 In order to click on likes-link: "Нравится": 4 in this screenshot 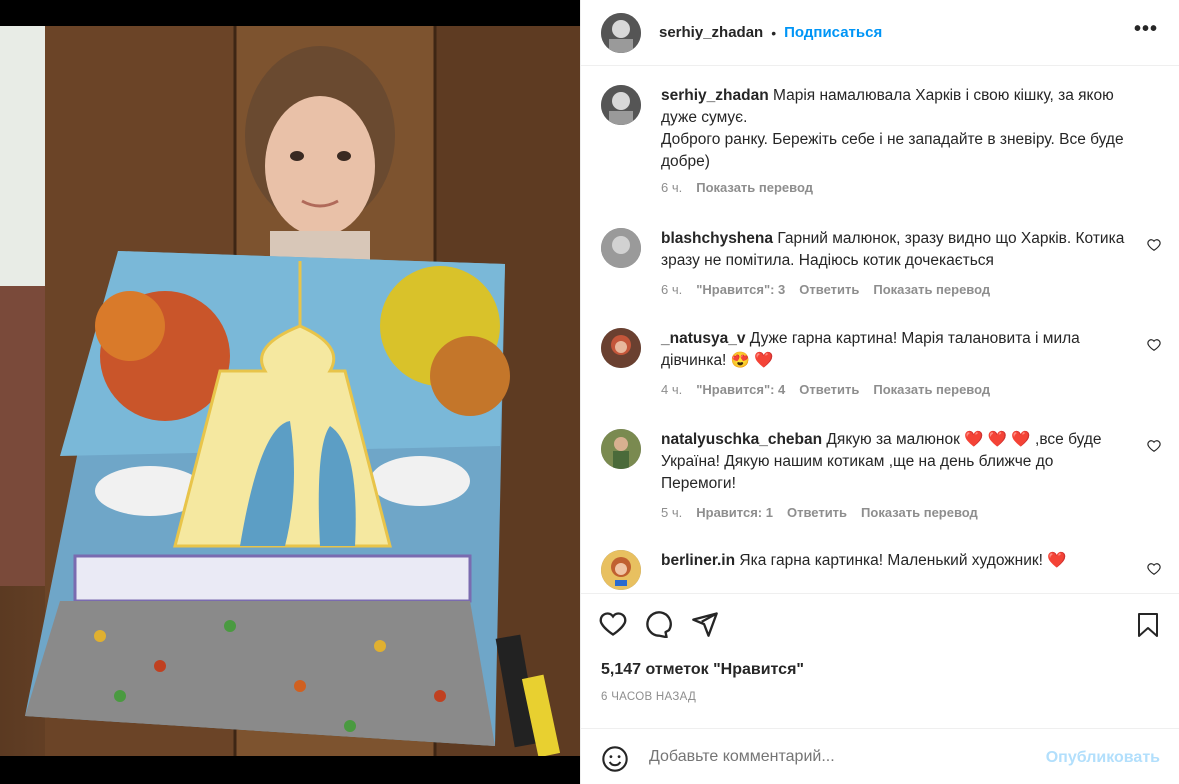, I will do `click(740, 389)`.